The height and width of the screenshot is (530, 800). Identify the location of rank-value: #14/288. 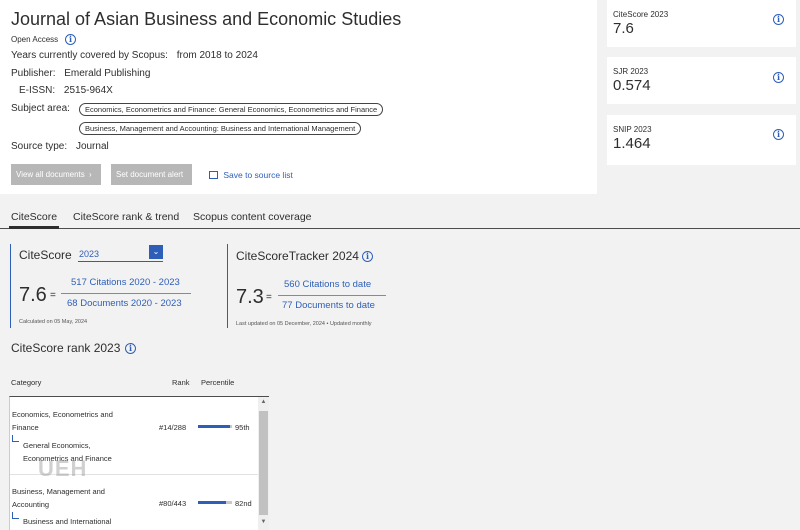
(173, 427).